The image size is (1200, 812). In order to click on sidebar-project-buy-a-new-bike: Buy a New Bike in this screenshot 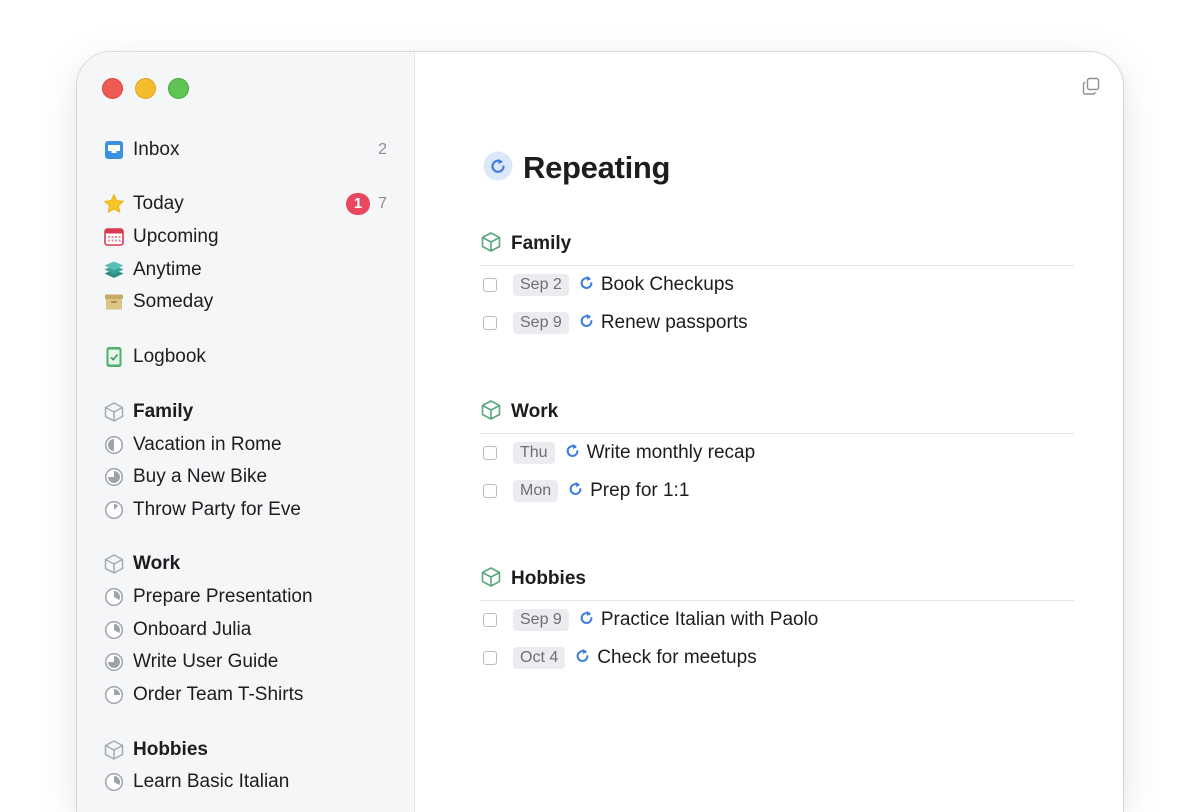, I will do `click(245, 477)`.